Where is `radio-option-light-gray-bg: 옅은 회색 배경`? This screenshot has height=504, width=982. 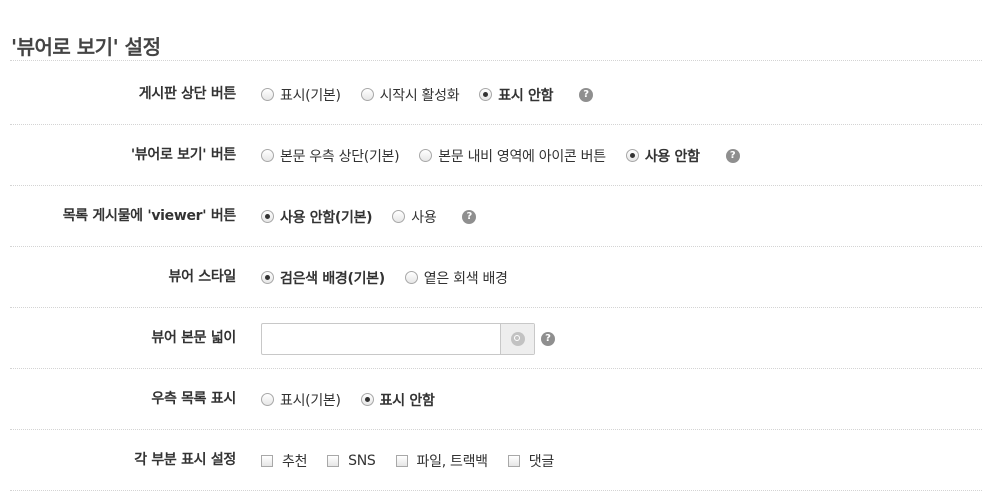
radio-option-light-gray-bg: 옅은 회색 배경 is located at coordinates (456, 278).